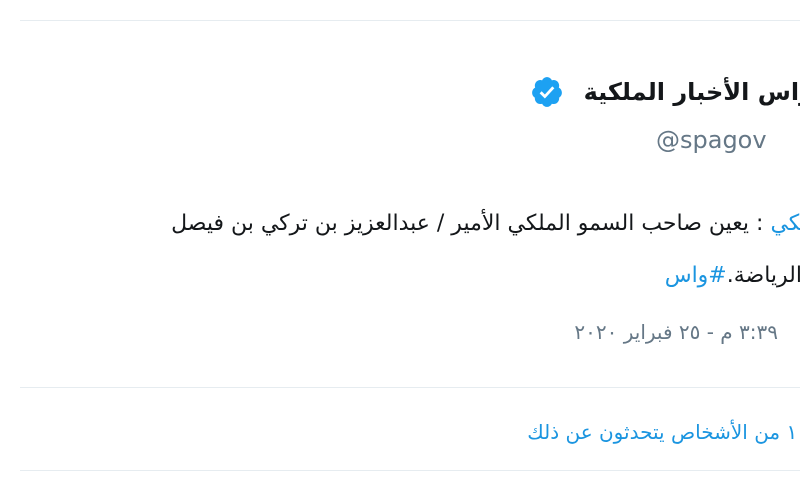 This screenshot has width=800, height=500. What do you see at coordinates (410, 387) in the screenshot?
I see `middle-divider` at bounding box center [410, 387].